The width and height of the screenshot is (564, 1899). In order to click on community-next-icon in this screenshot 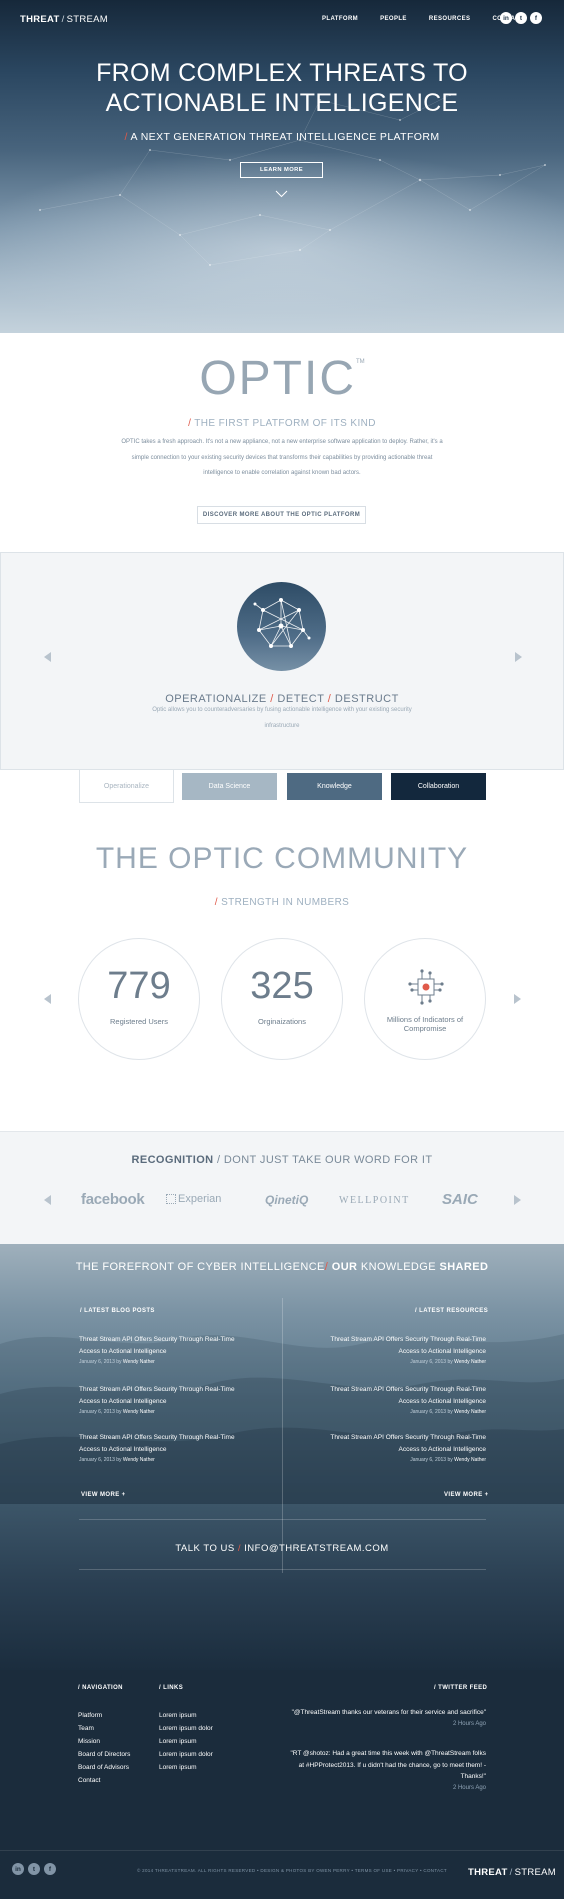, I will do `click(517, 999)`.